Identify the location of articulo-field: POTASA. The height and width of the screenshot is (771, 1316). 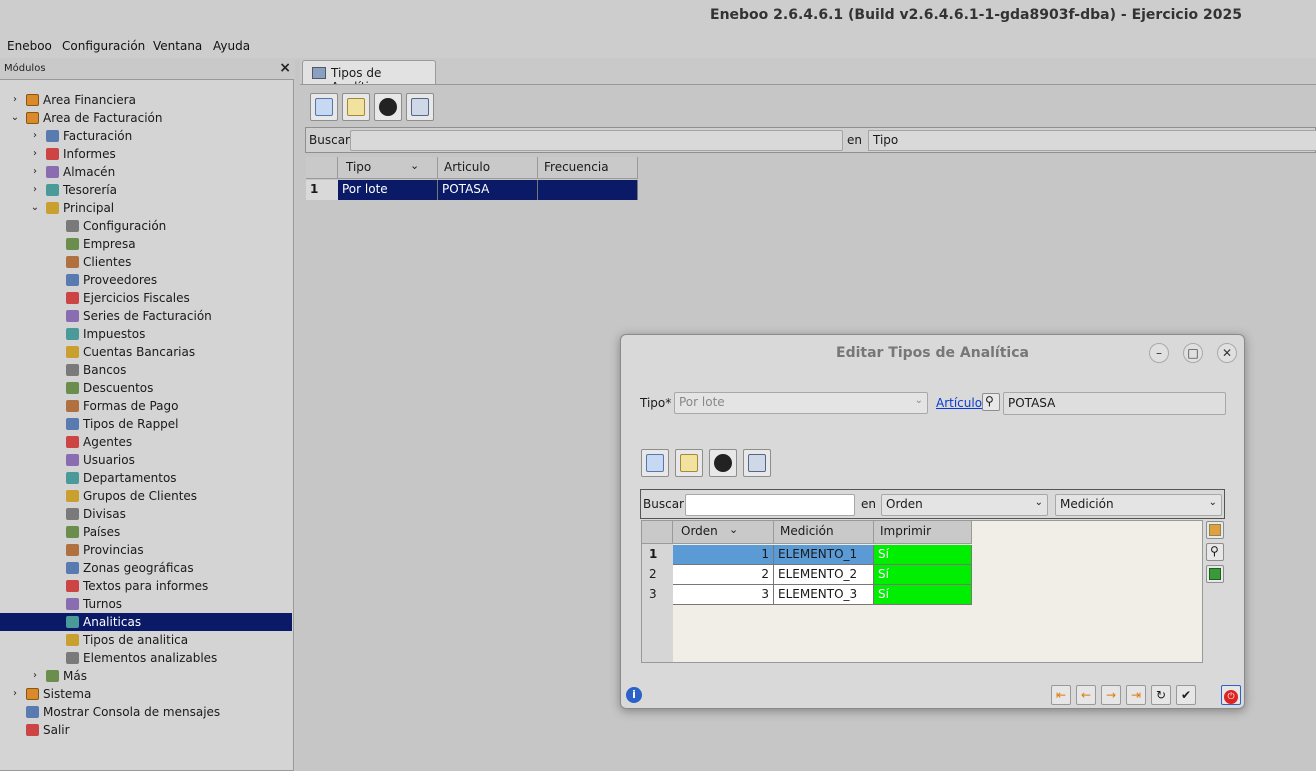
(1114, 403).